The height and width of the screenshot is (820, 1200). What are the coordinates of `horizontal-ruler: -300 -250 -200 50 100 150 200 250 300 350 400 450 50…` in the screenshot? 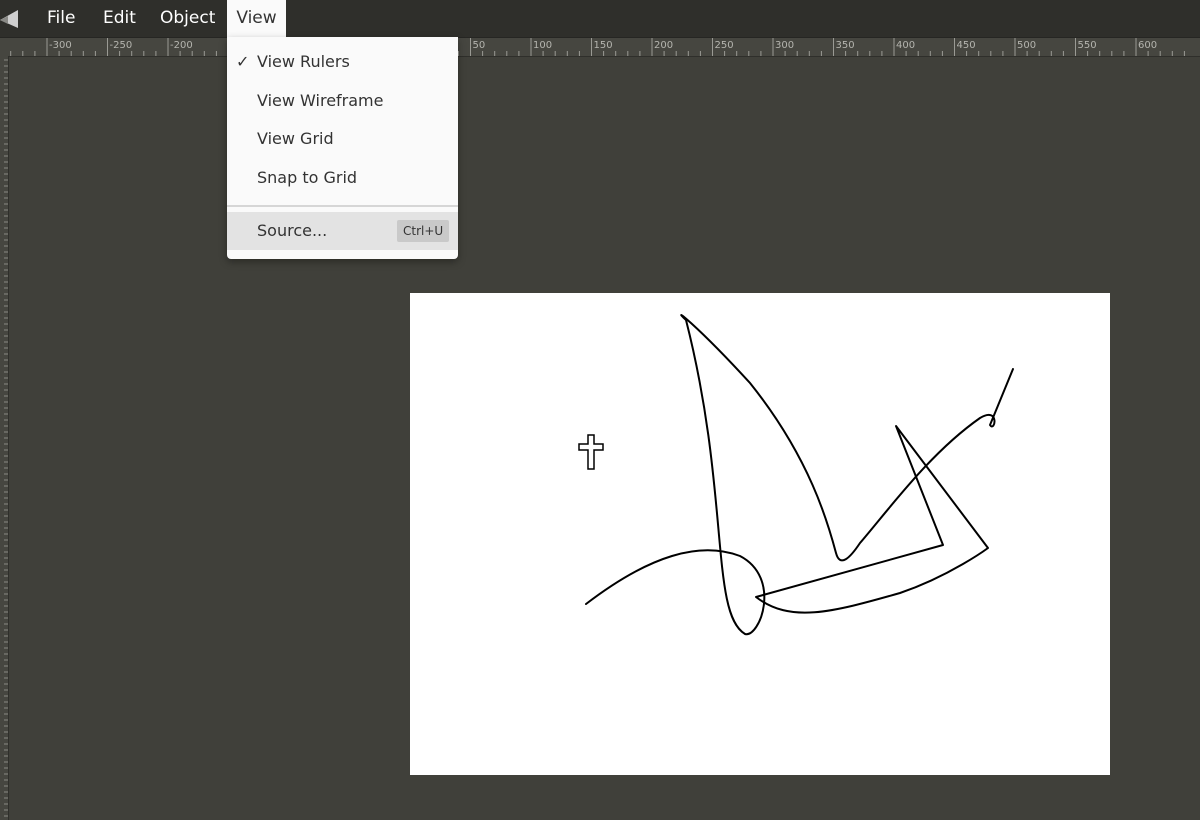 It's located at (600, 47).